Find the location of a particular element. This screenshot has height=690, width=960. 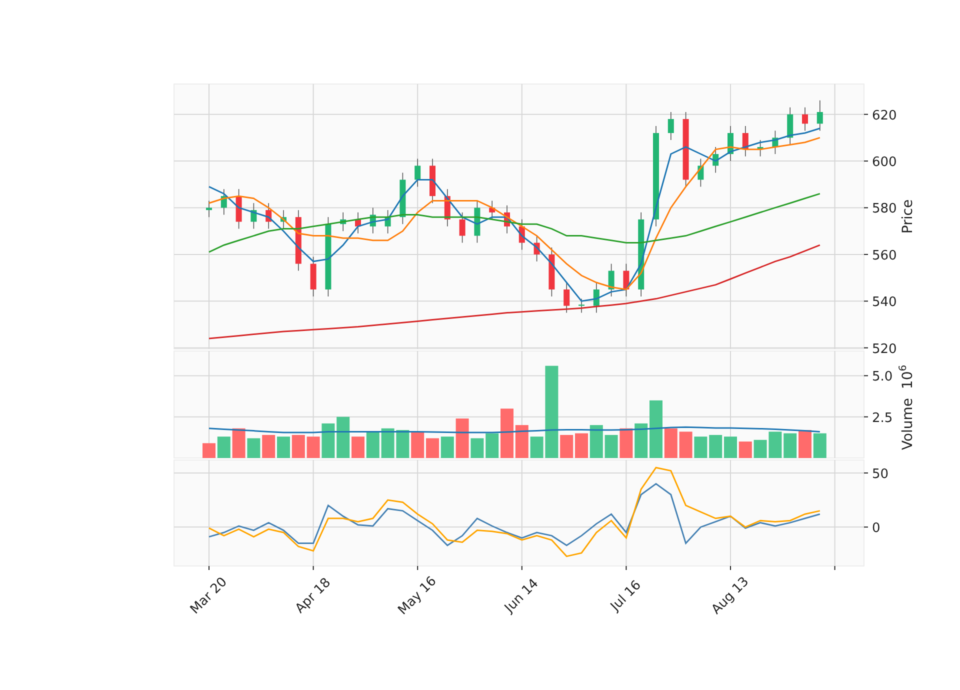

axis-tick-label: 600 is located at coordinates (884, 162).